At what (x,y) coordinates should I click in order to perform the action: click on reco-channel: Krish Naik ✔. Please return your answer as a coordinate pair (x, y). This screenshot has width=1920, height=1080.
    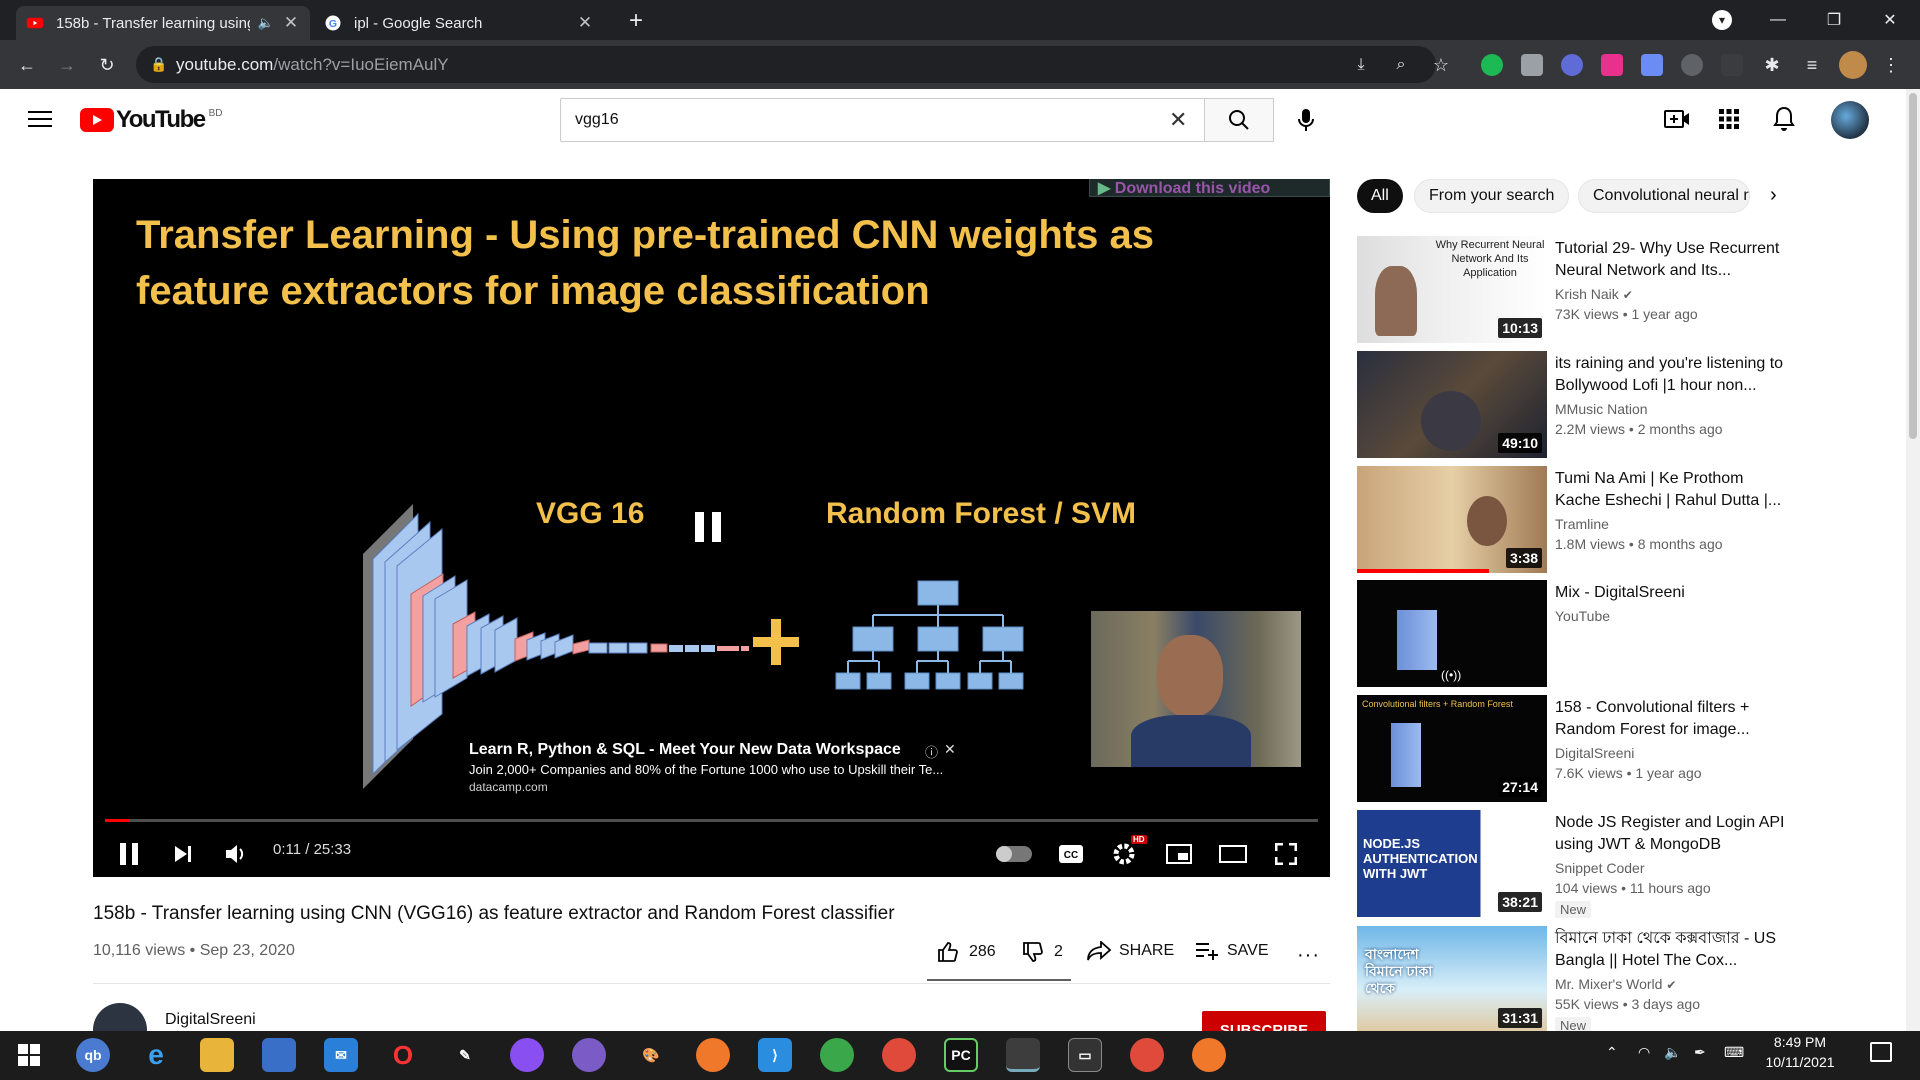
    Looking at the image, I should click on (1594, 294).